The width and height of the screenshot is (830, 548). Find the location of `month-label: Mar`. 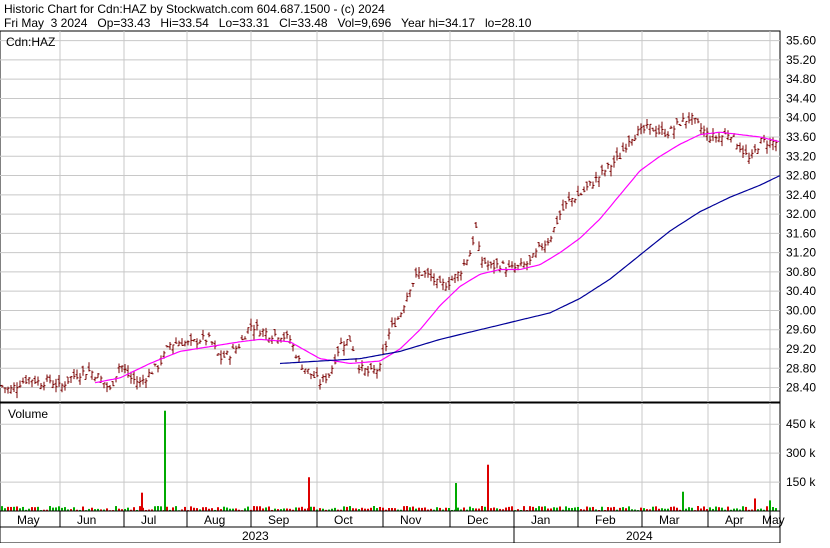

month-label: Mar is located at coordinates (669, 520).